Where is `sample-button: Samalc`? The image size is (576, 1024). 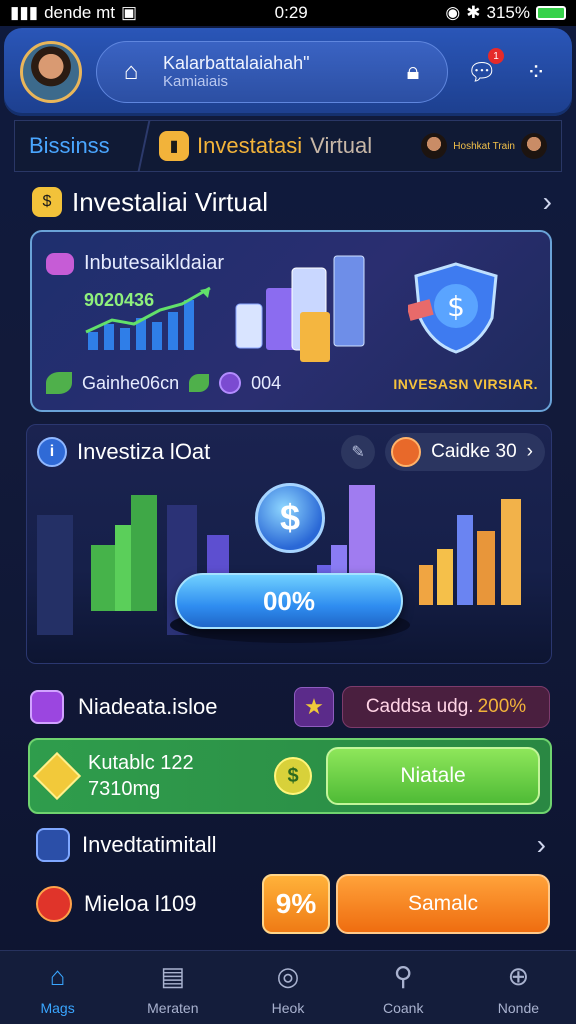
sample-button: Samalc is located at coordinates (443, 904).